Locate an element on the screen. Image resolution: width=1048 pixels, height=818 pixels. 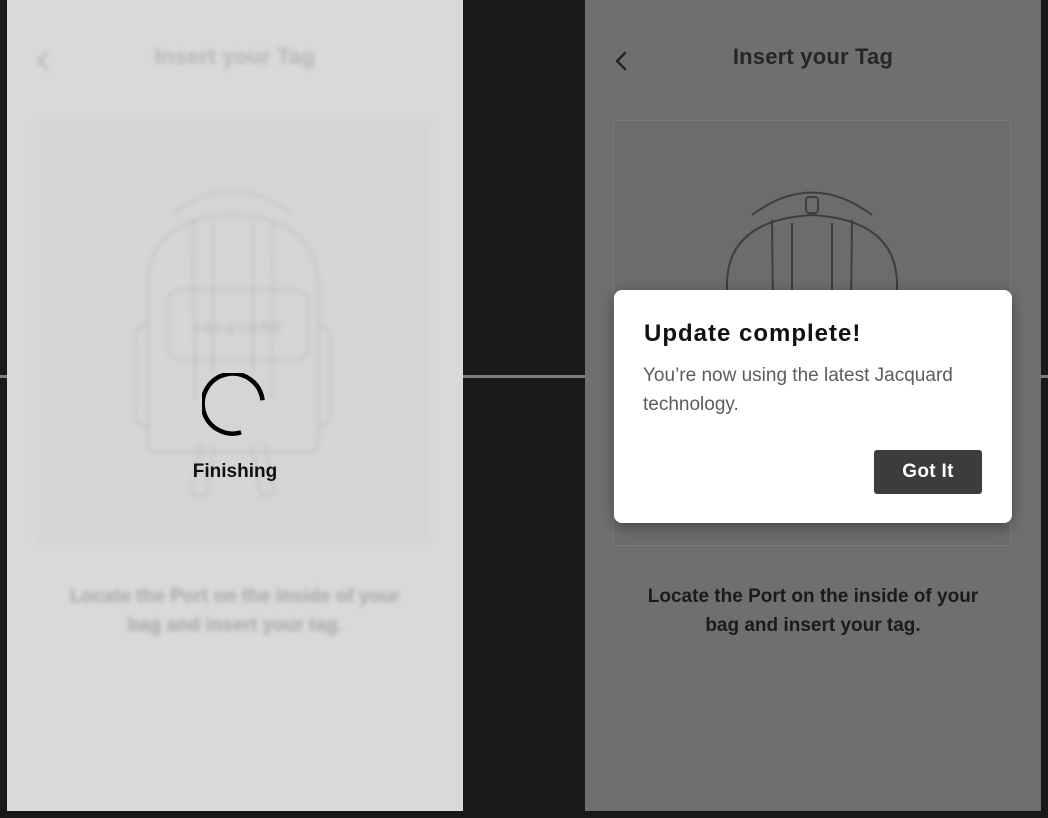
backpack-icon: JACQUARD is located at coordinates (233, 344).